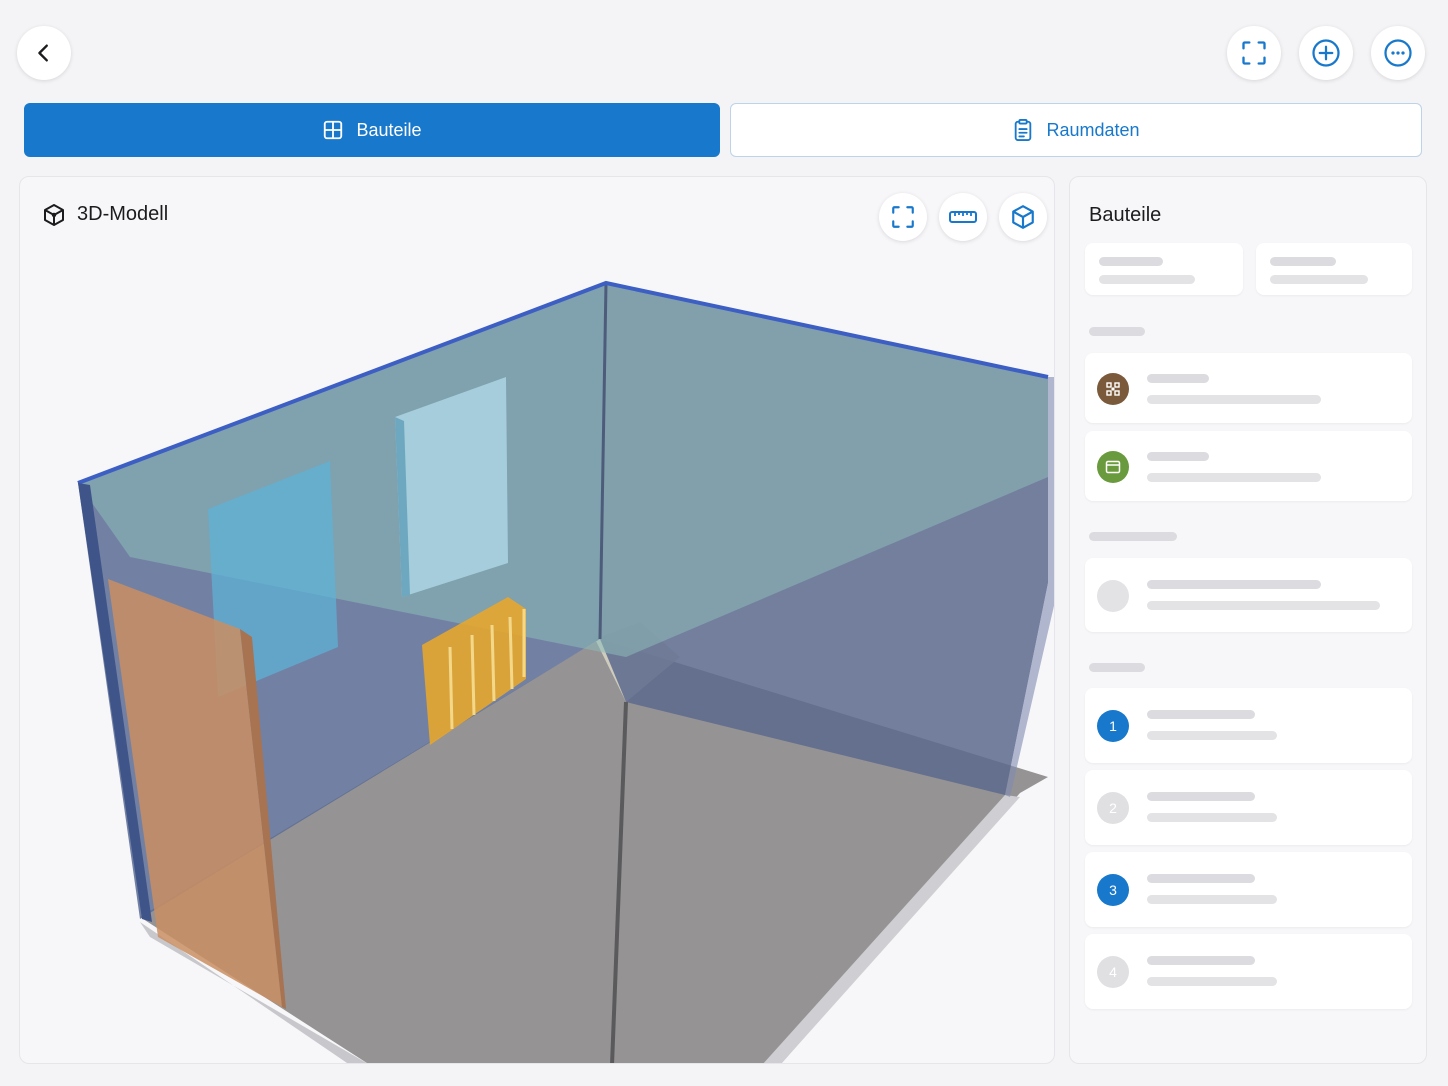 This screenshot has width=1448, height=1086. What do you see at coordinates (1023, 130) in the screenshot?
I see `clipboard-icon` at bounding box center [1023, 130].